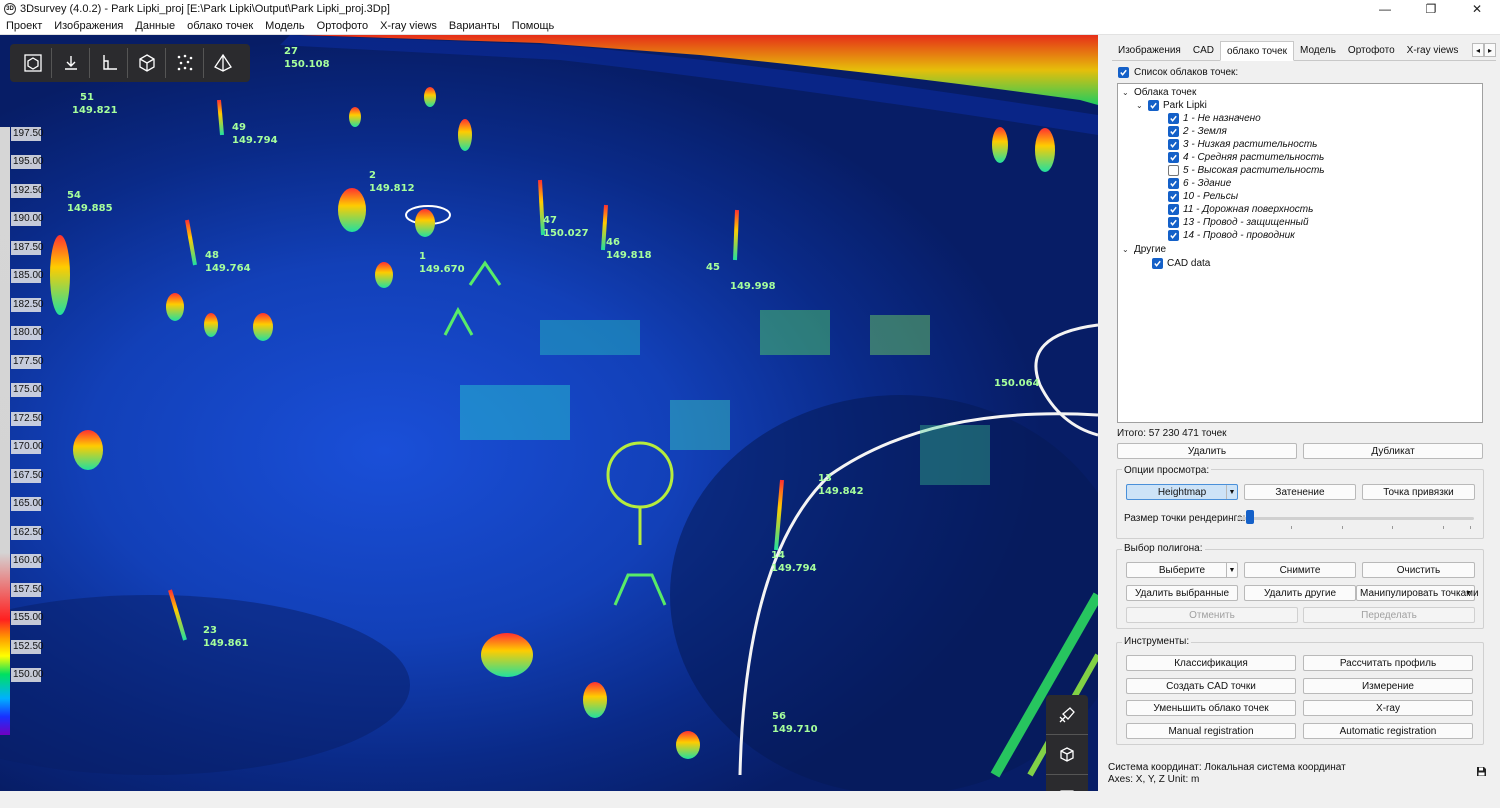  What do you see at coordinates (1178, 72) in the screenshot?
I see `pointcloud-list-toggle: Список облаков точек:` at bounding box center [1178, 72].